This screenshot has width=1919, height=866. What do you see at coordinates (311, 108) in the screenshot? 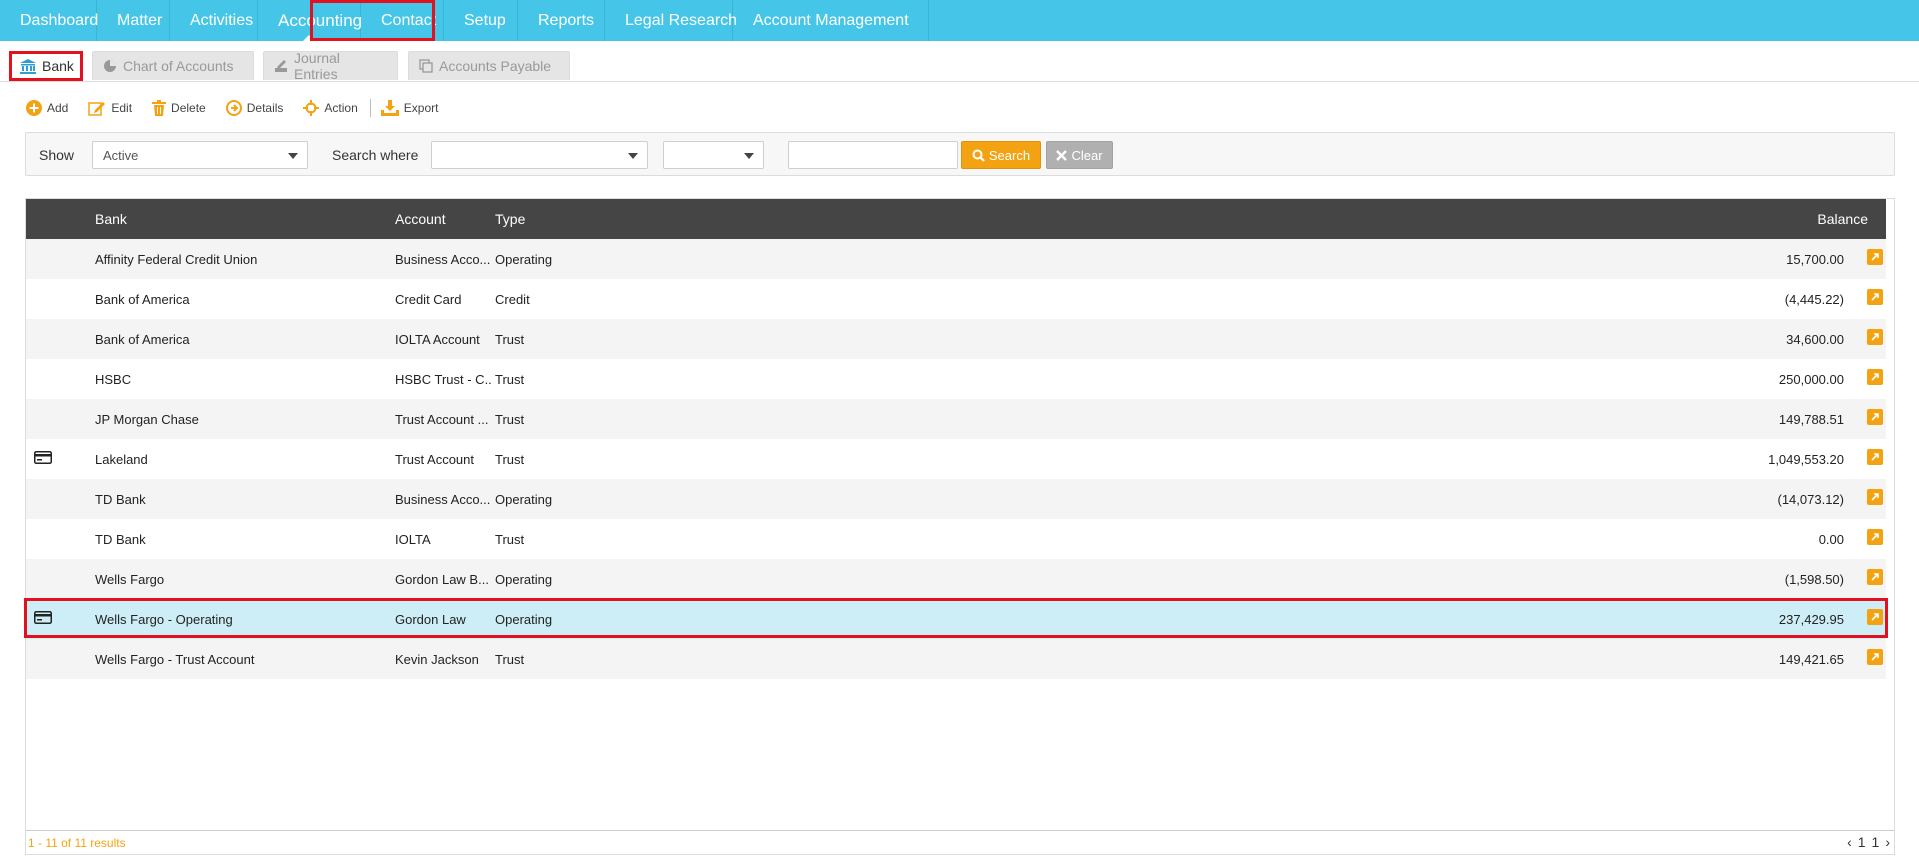
I see `crosshair-icon` at bounding box center [311, 108].